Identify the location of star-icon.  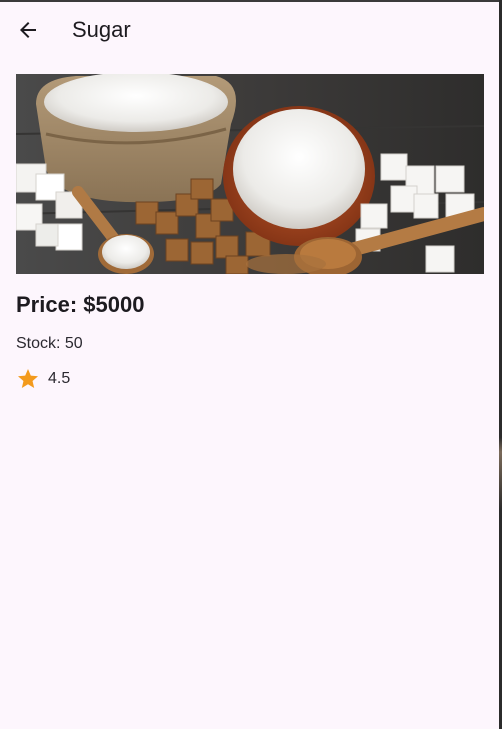
(28, 378).